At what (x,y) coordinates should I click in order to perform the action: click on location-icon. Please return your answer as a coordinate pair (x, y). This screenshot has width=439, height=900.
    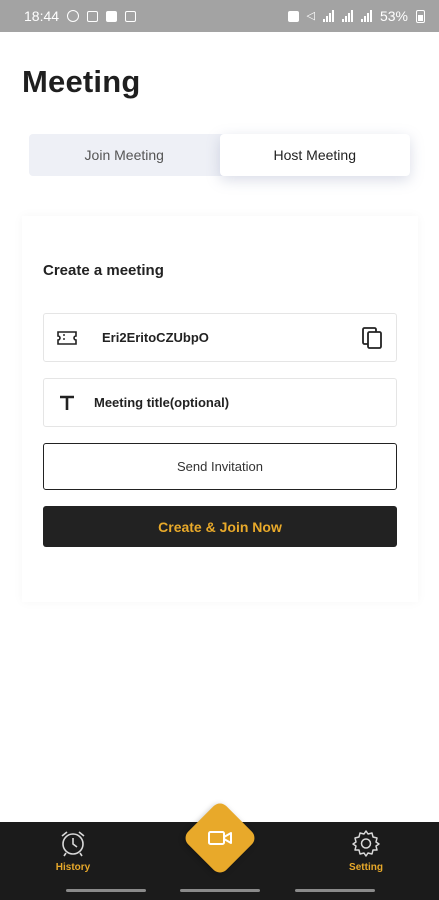
    Looking at the image, I should click on (73, 16).